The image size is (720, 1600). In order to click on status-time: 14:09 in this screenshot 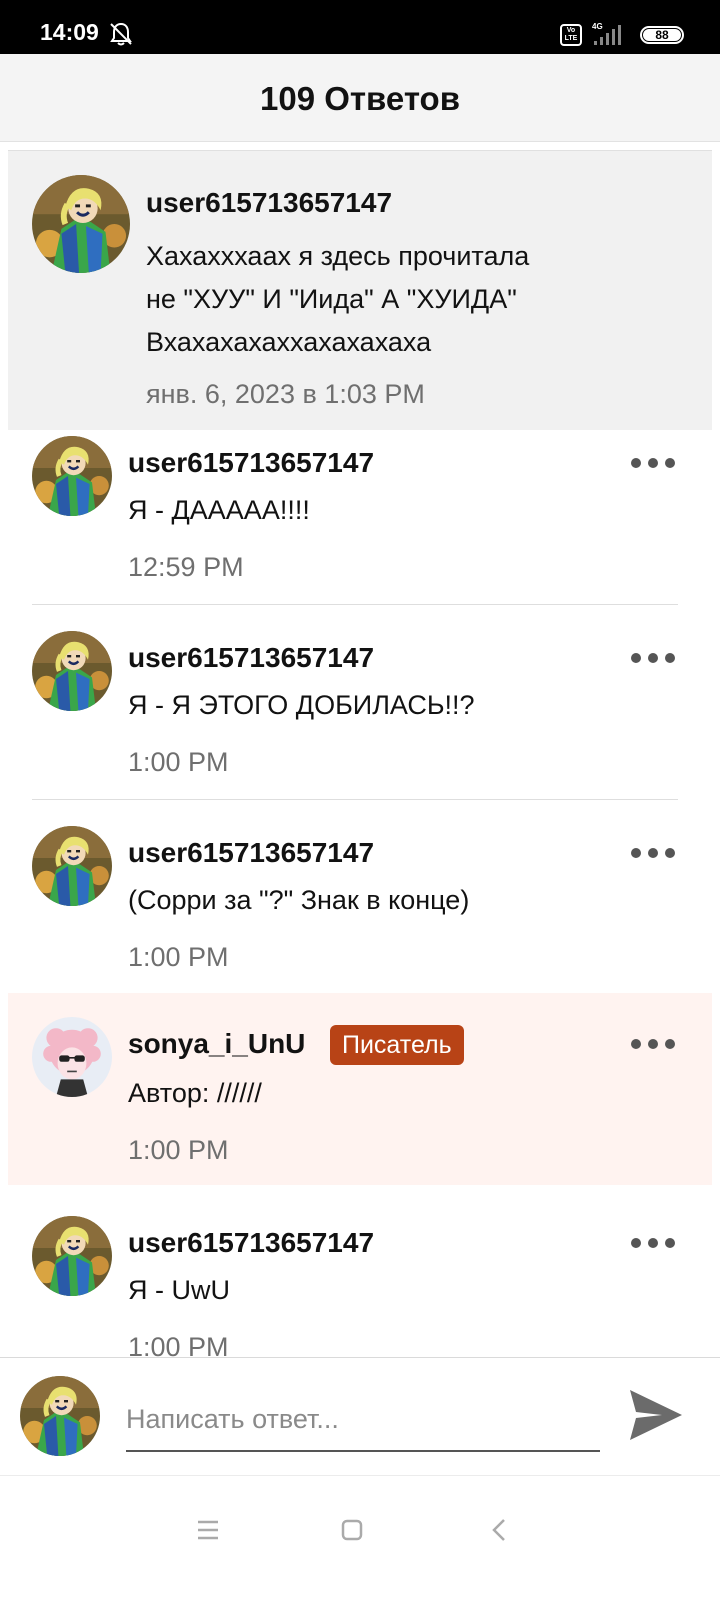, I will do `click(69, 32)`.